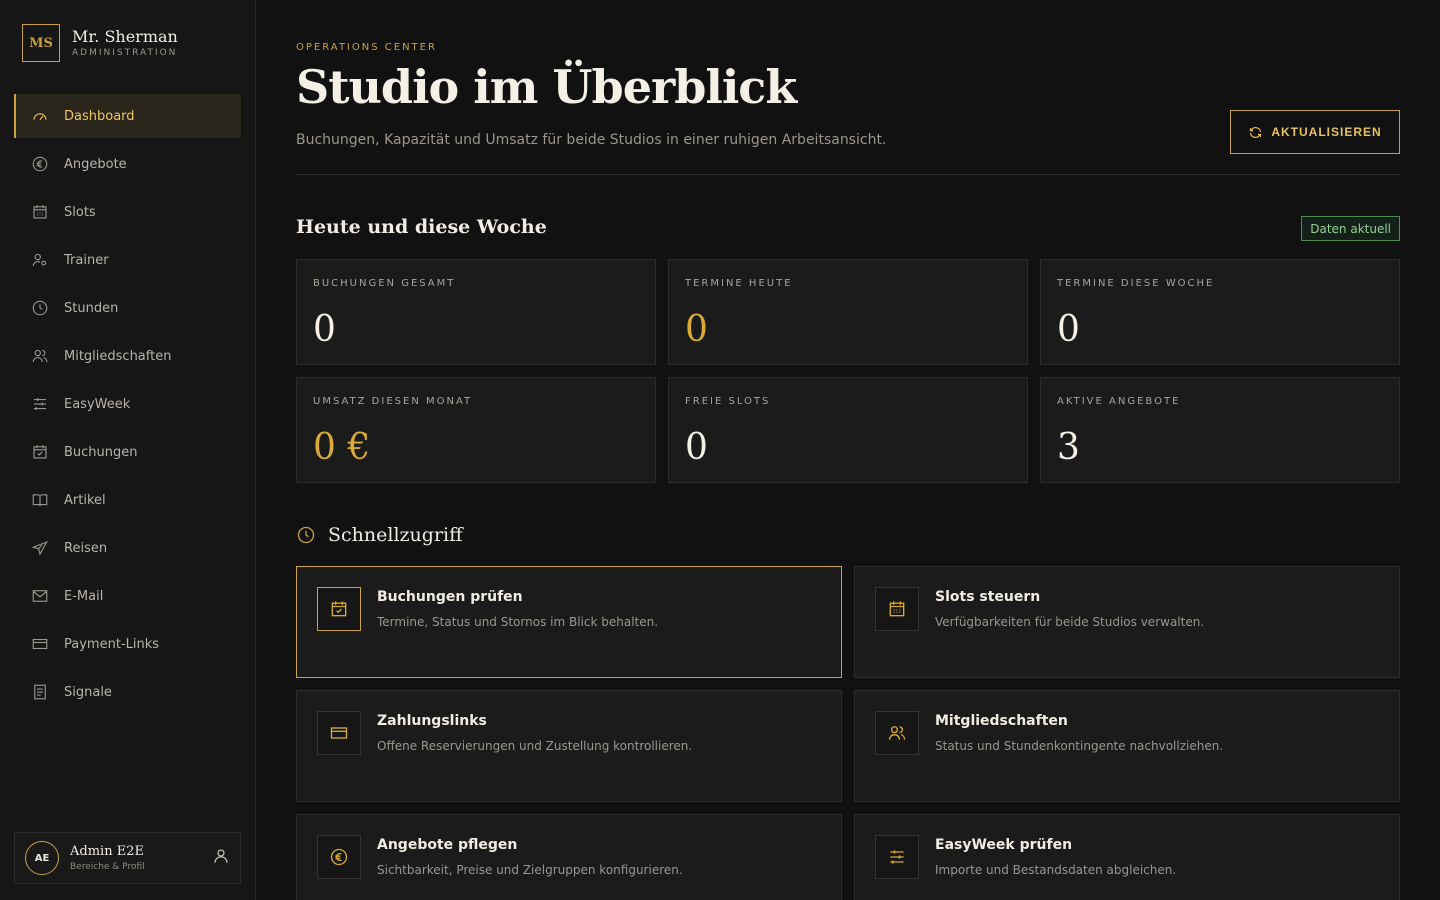 Image resolution: width=1440 pixels, height=900 pixels. I want to click on stat-card-aktive-angebote: AKTIVE ANGEBOTE 3, so click(1220, 430).